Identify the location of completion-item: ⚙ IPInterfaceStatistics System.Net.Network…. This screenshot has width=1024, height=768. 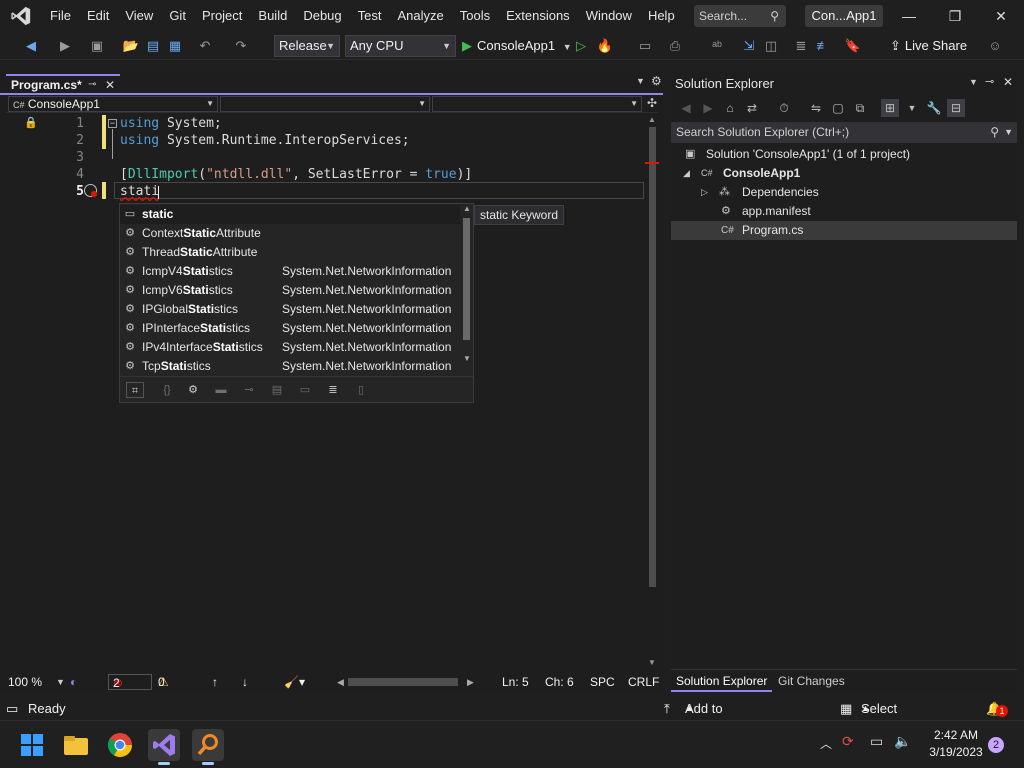
(290, 328).